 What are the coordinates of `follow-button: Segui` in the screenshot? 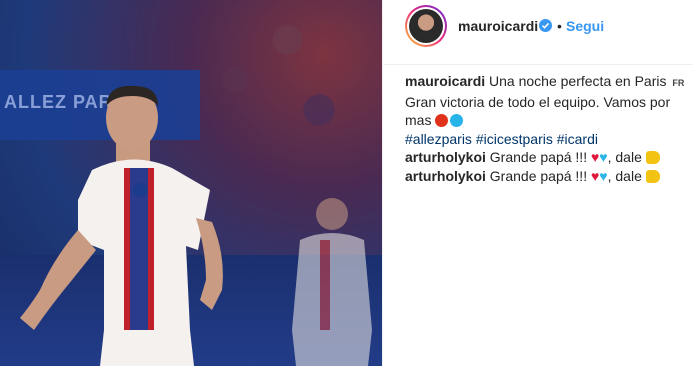 It's located at (585, 26).